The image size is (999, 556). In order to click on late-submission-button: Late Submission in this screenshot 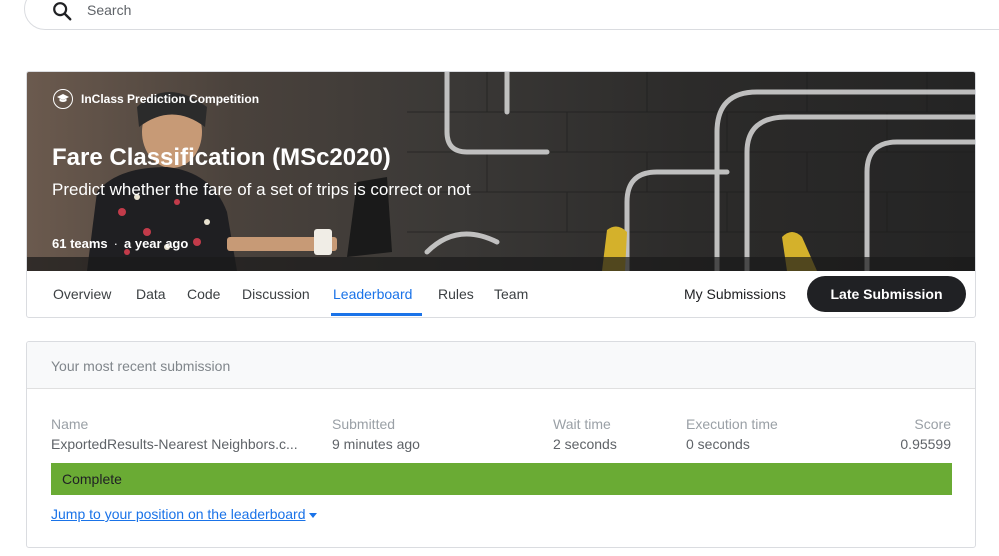, I will do `click(886, 294)`.